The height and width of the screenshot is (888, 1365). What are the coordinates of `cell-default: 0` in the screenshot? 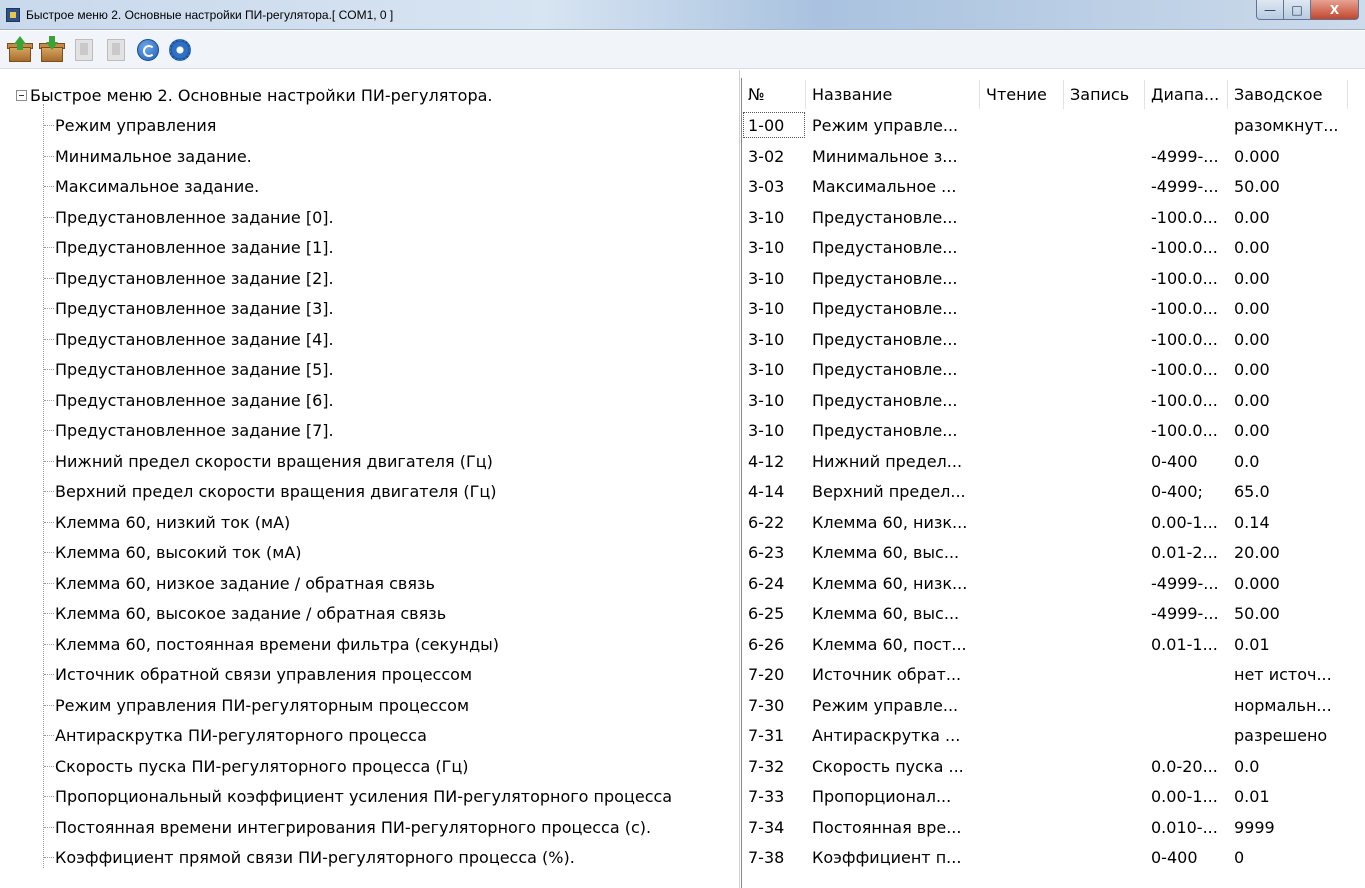 It's located at (1288, 857).